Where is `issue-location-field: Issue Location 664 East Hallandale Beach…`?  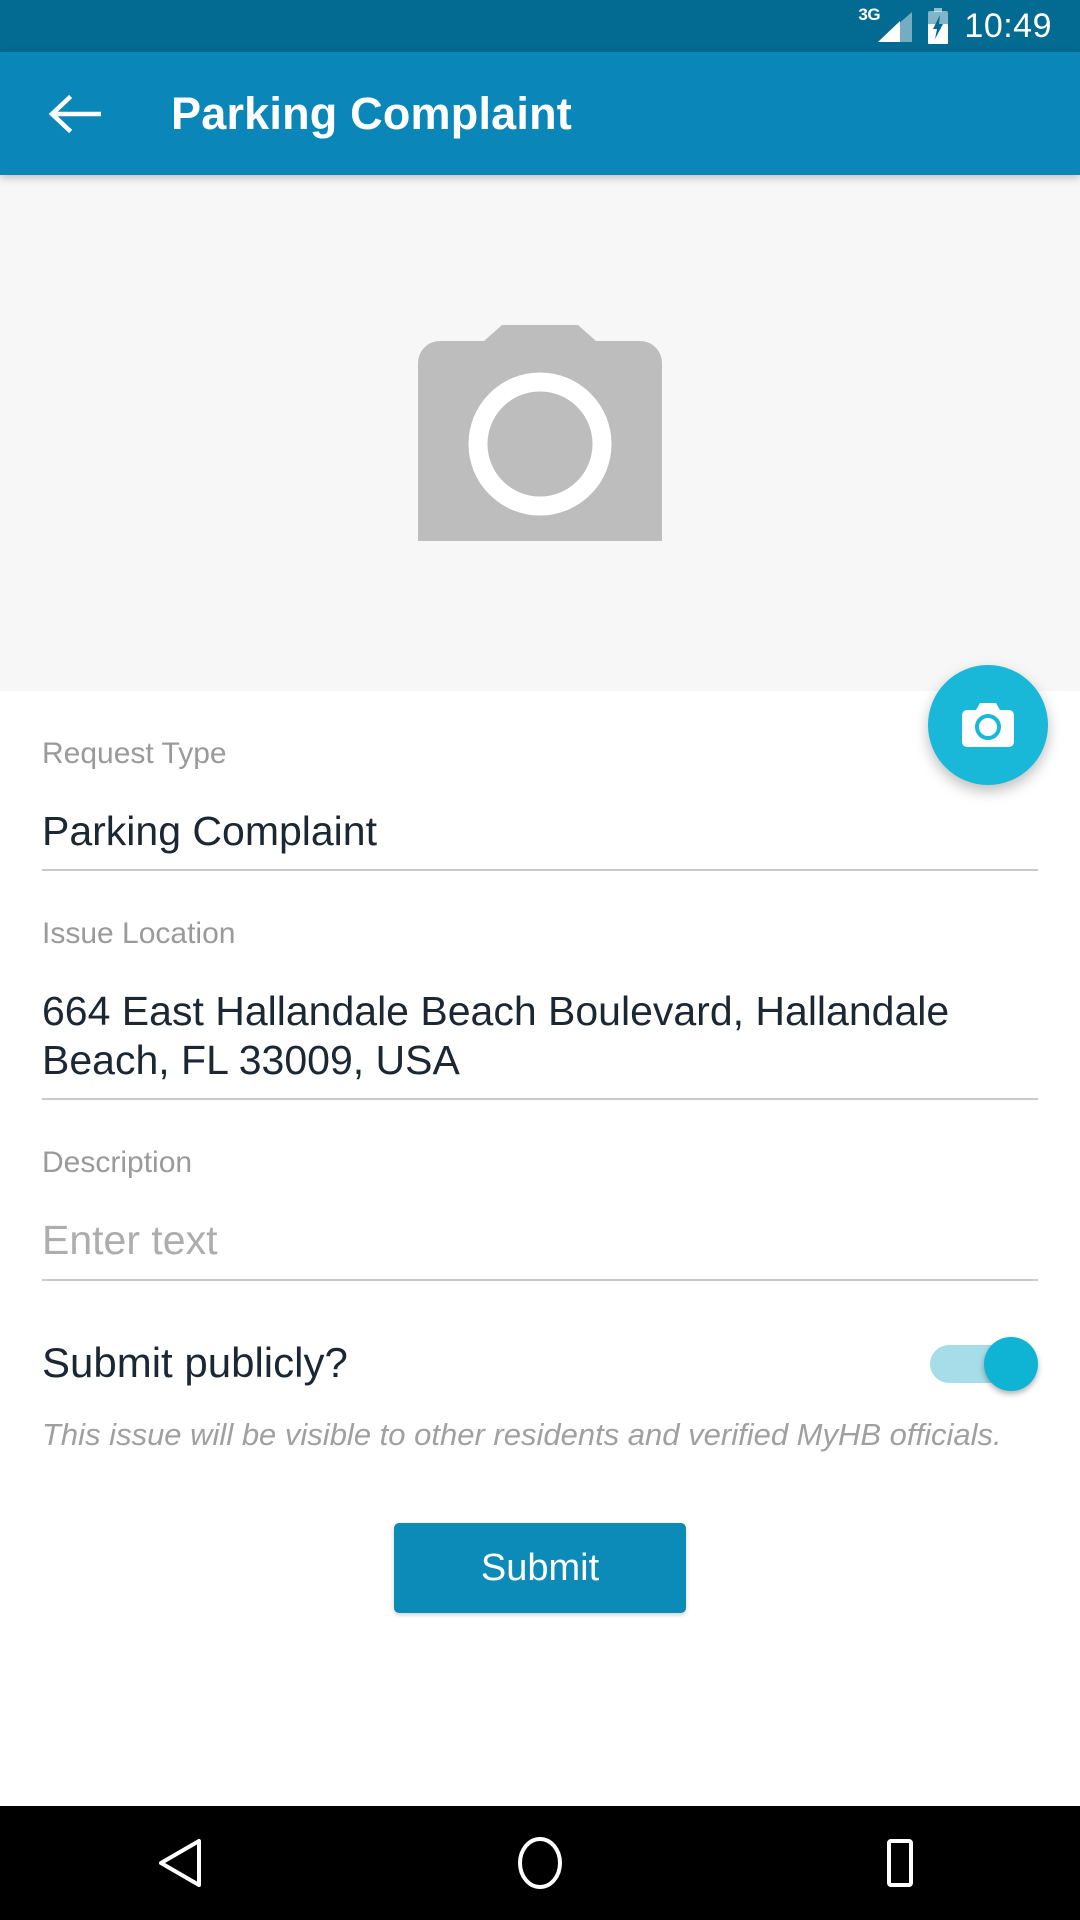
issue-location-field: Issue Location 664 East Hallandale Beach… is located at coordinates (540, 986).